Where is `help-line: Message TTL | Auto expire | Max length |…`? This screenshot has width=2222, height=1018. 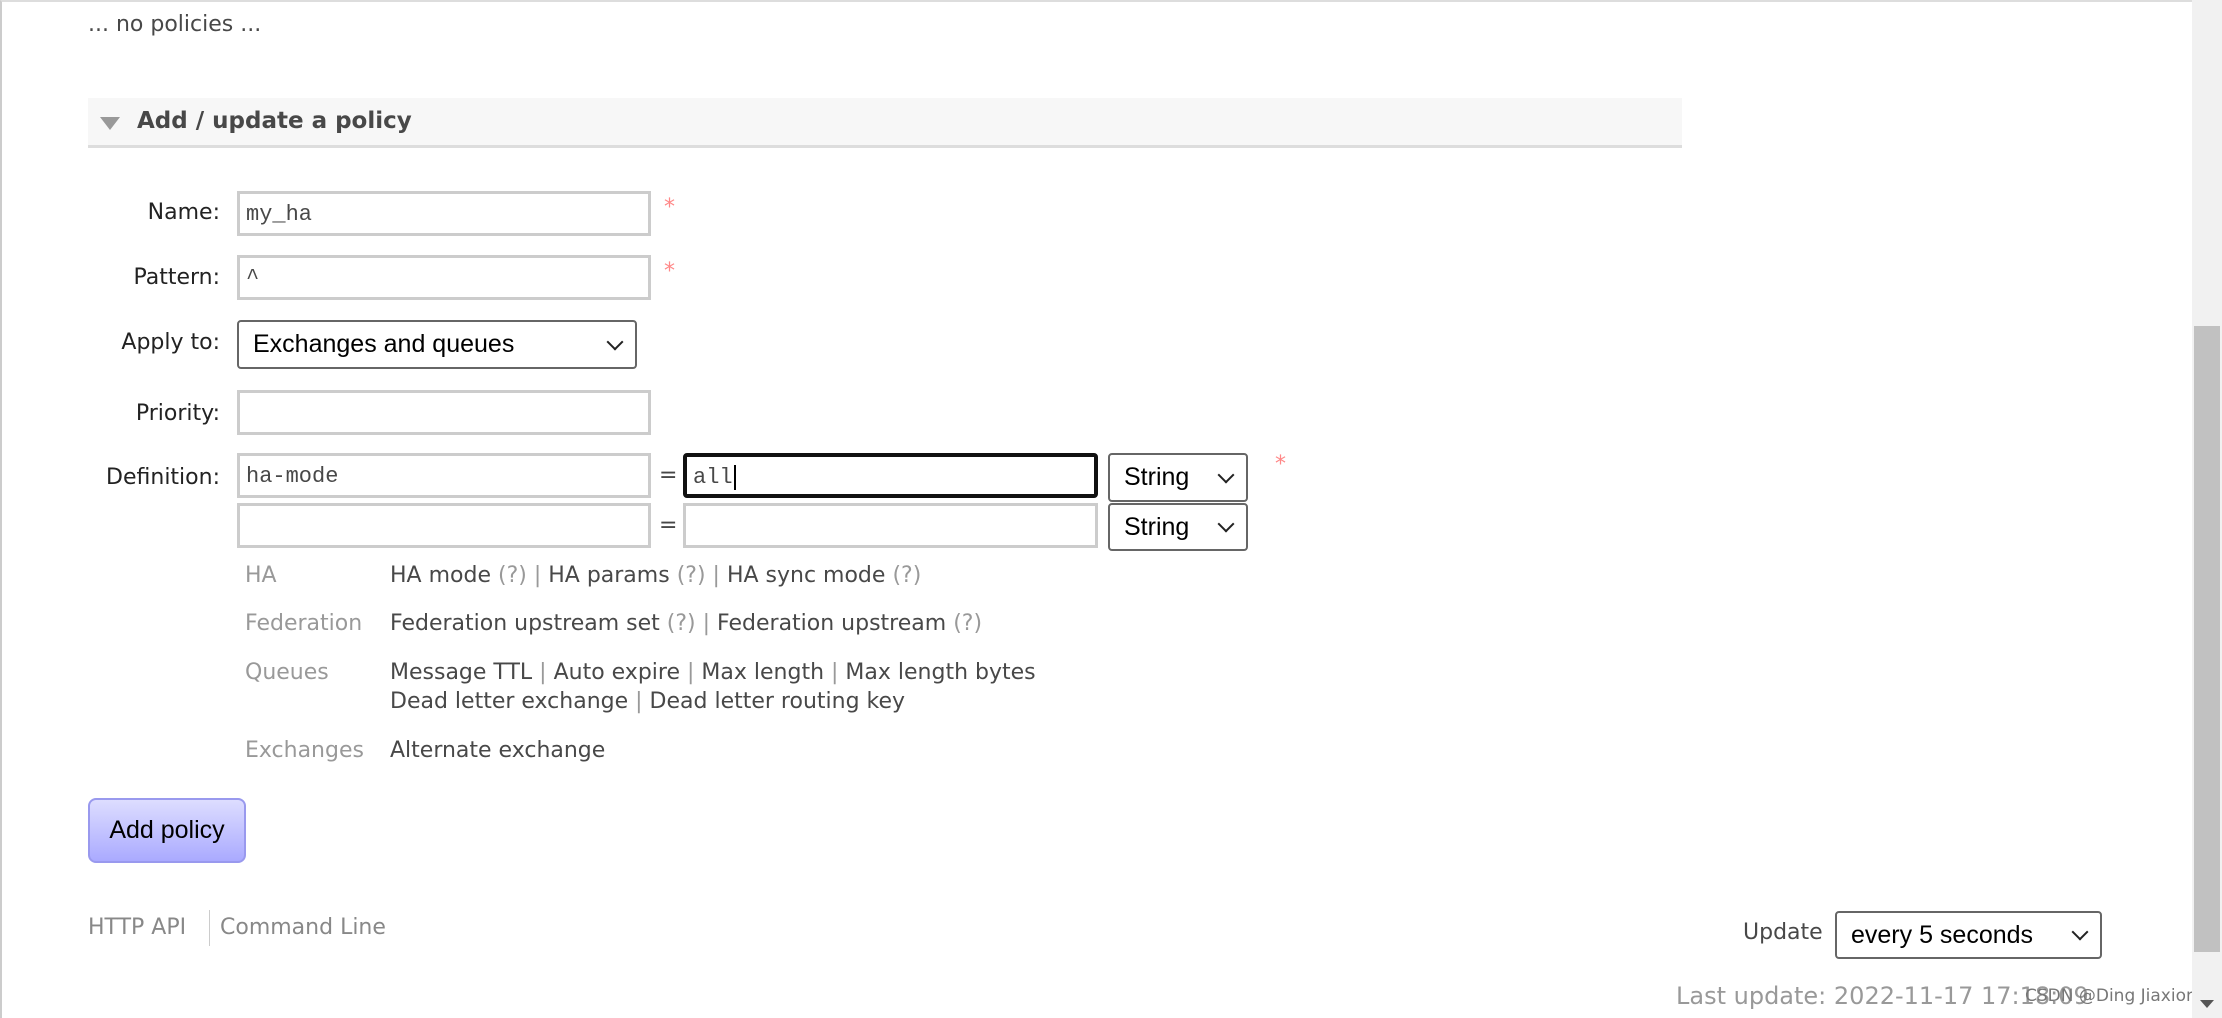
help-line: Message TTL | Auto expire | Max length |… is located at coordinates (713, 672).